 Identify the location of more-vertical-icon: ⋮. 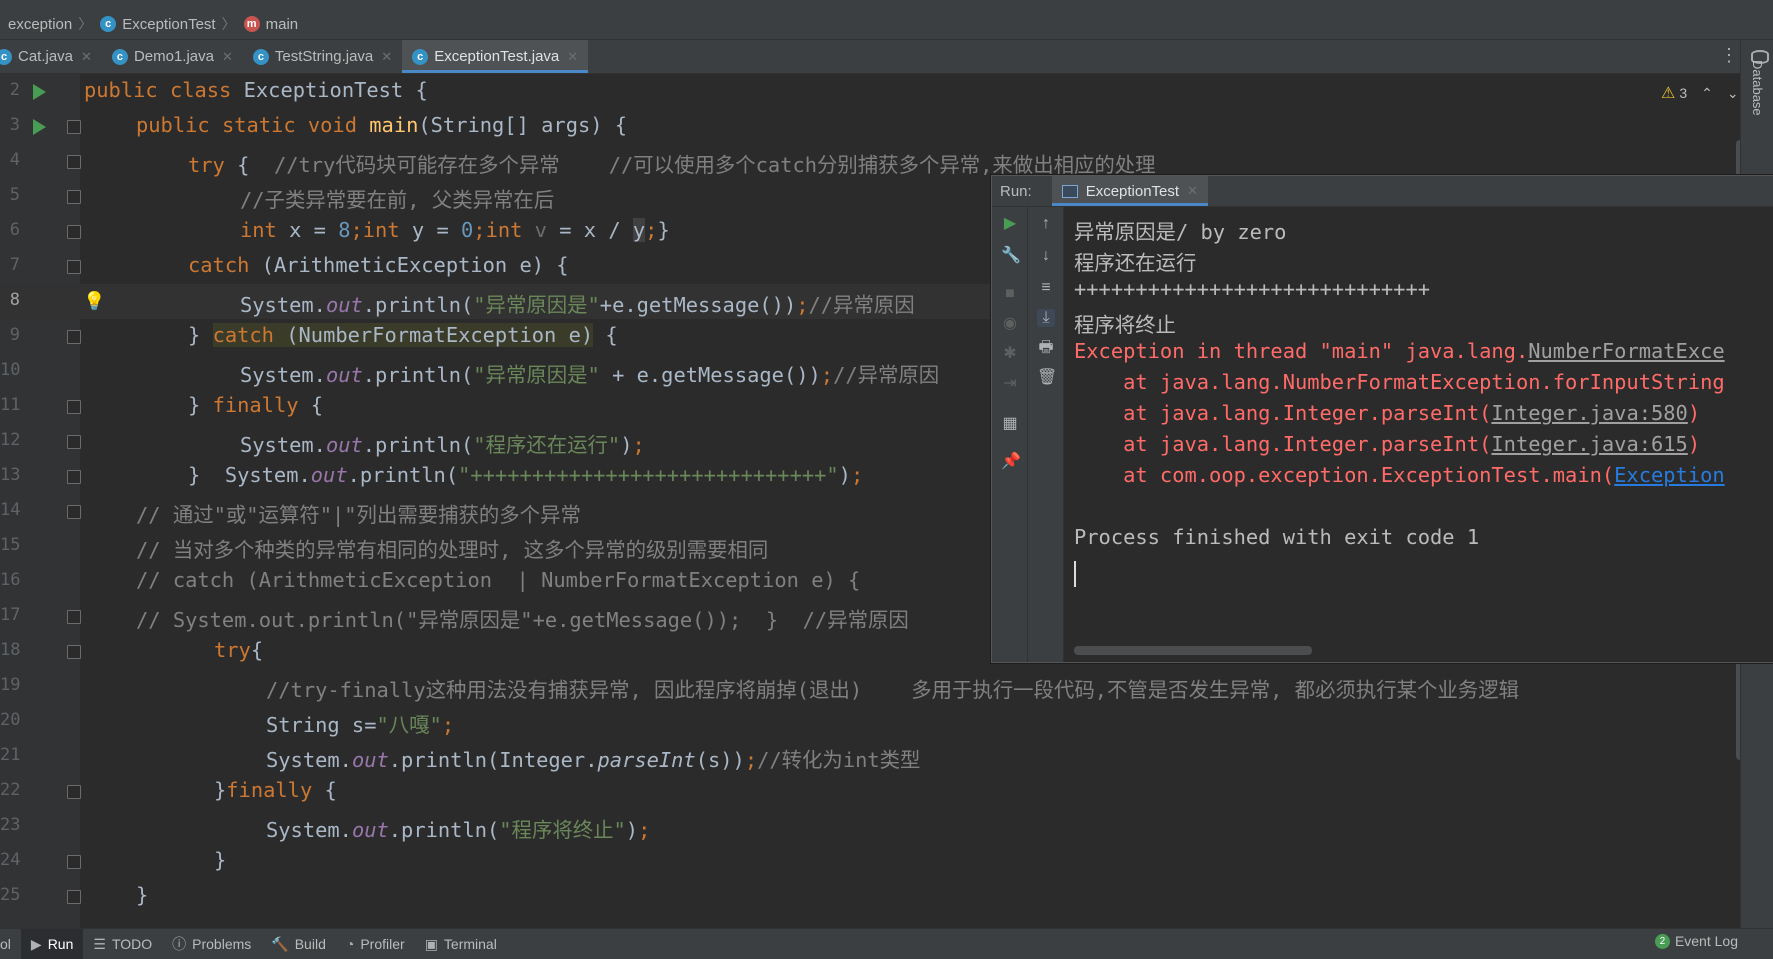
(1729, 55).